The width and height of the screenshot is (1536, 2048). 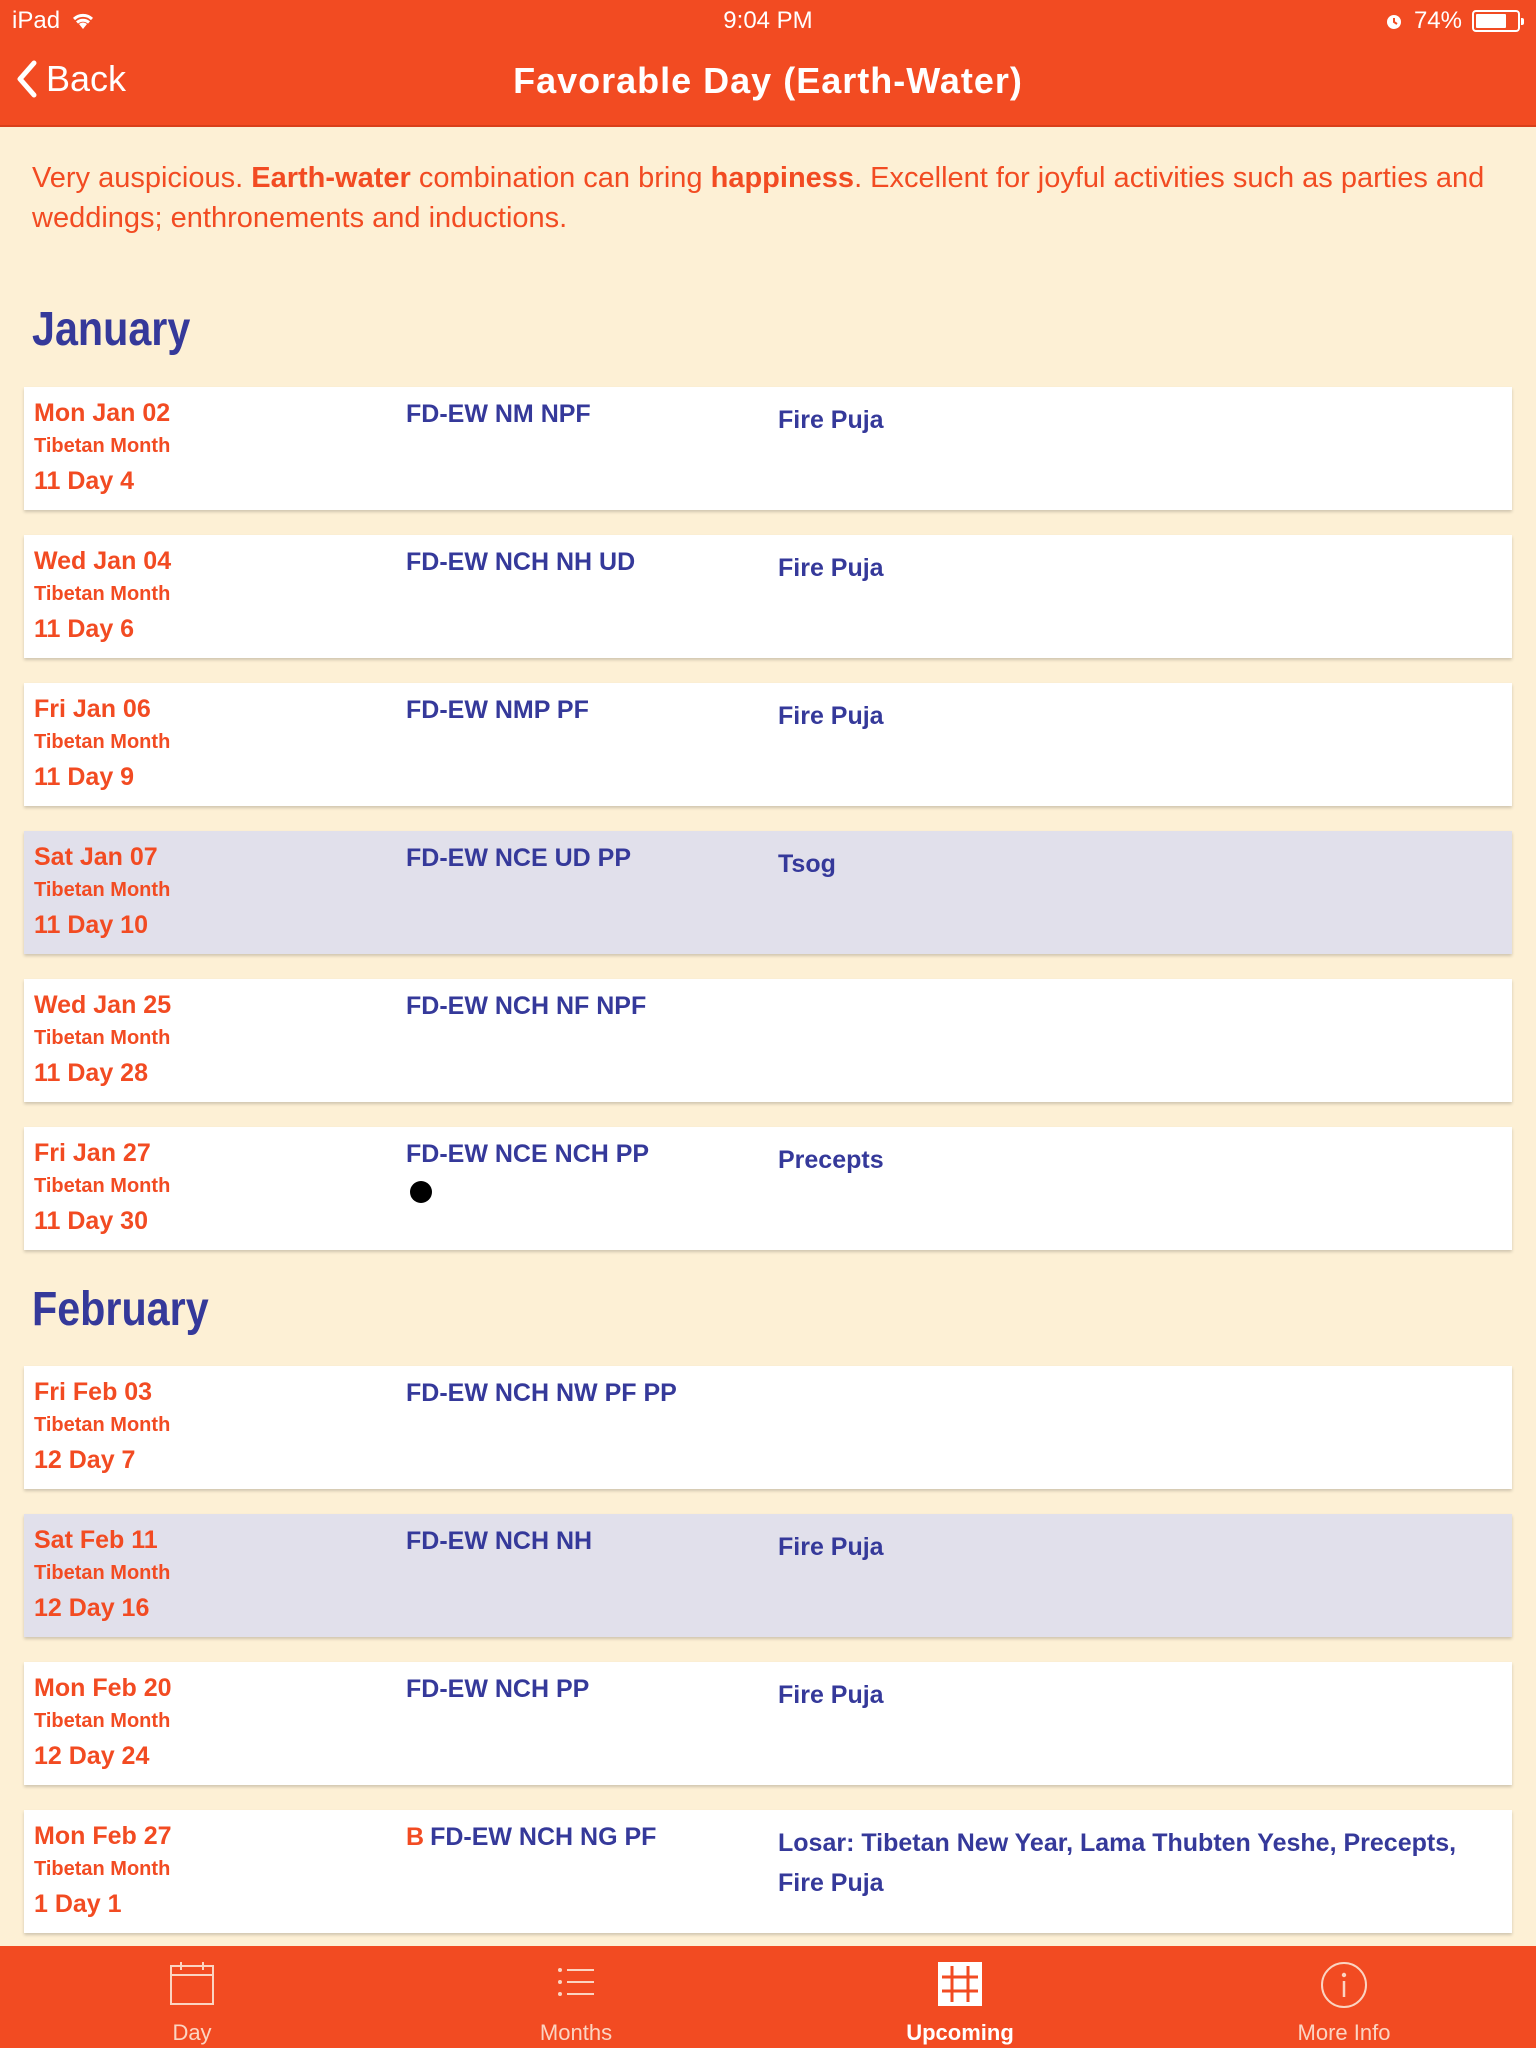 I want to click on row-codes: FD-EW NCH NW PF PP, so click(x=541, y=1393).